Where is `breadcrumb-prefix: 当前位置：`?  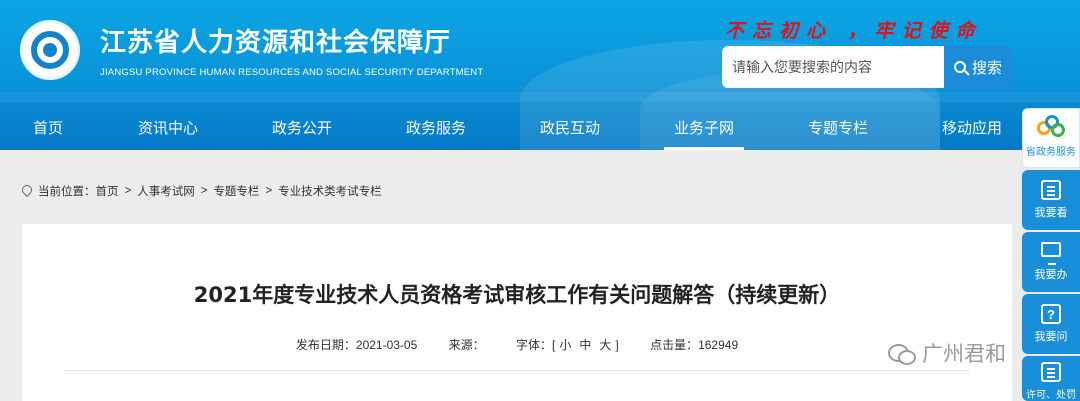 breadcrumb-prefix: 当前位置： is located at coordinates (67, 192).